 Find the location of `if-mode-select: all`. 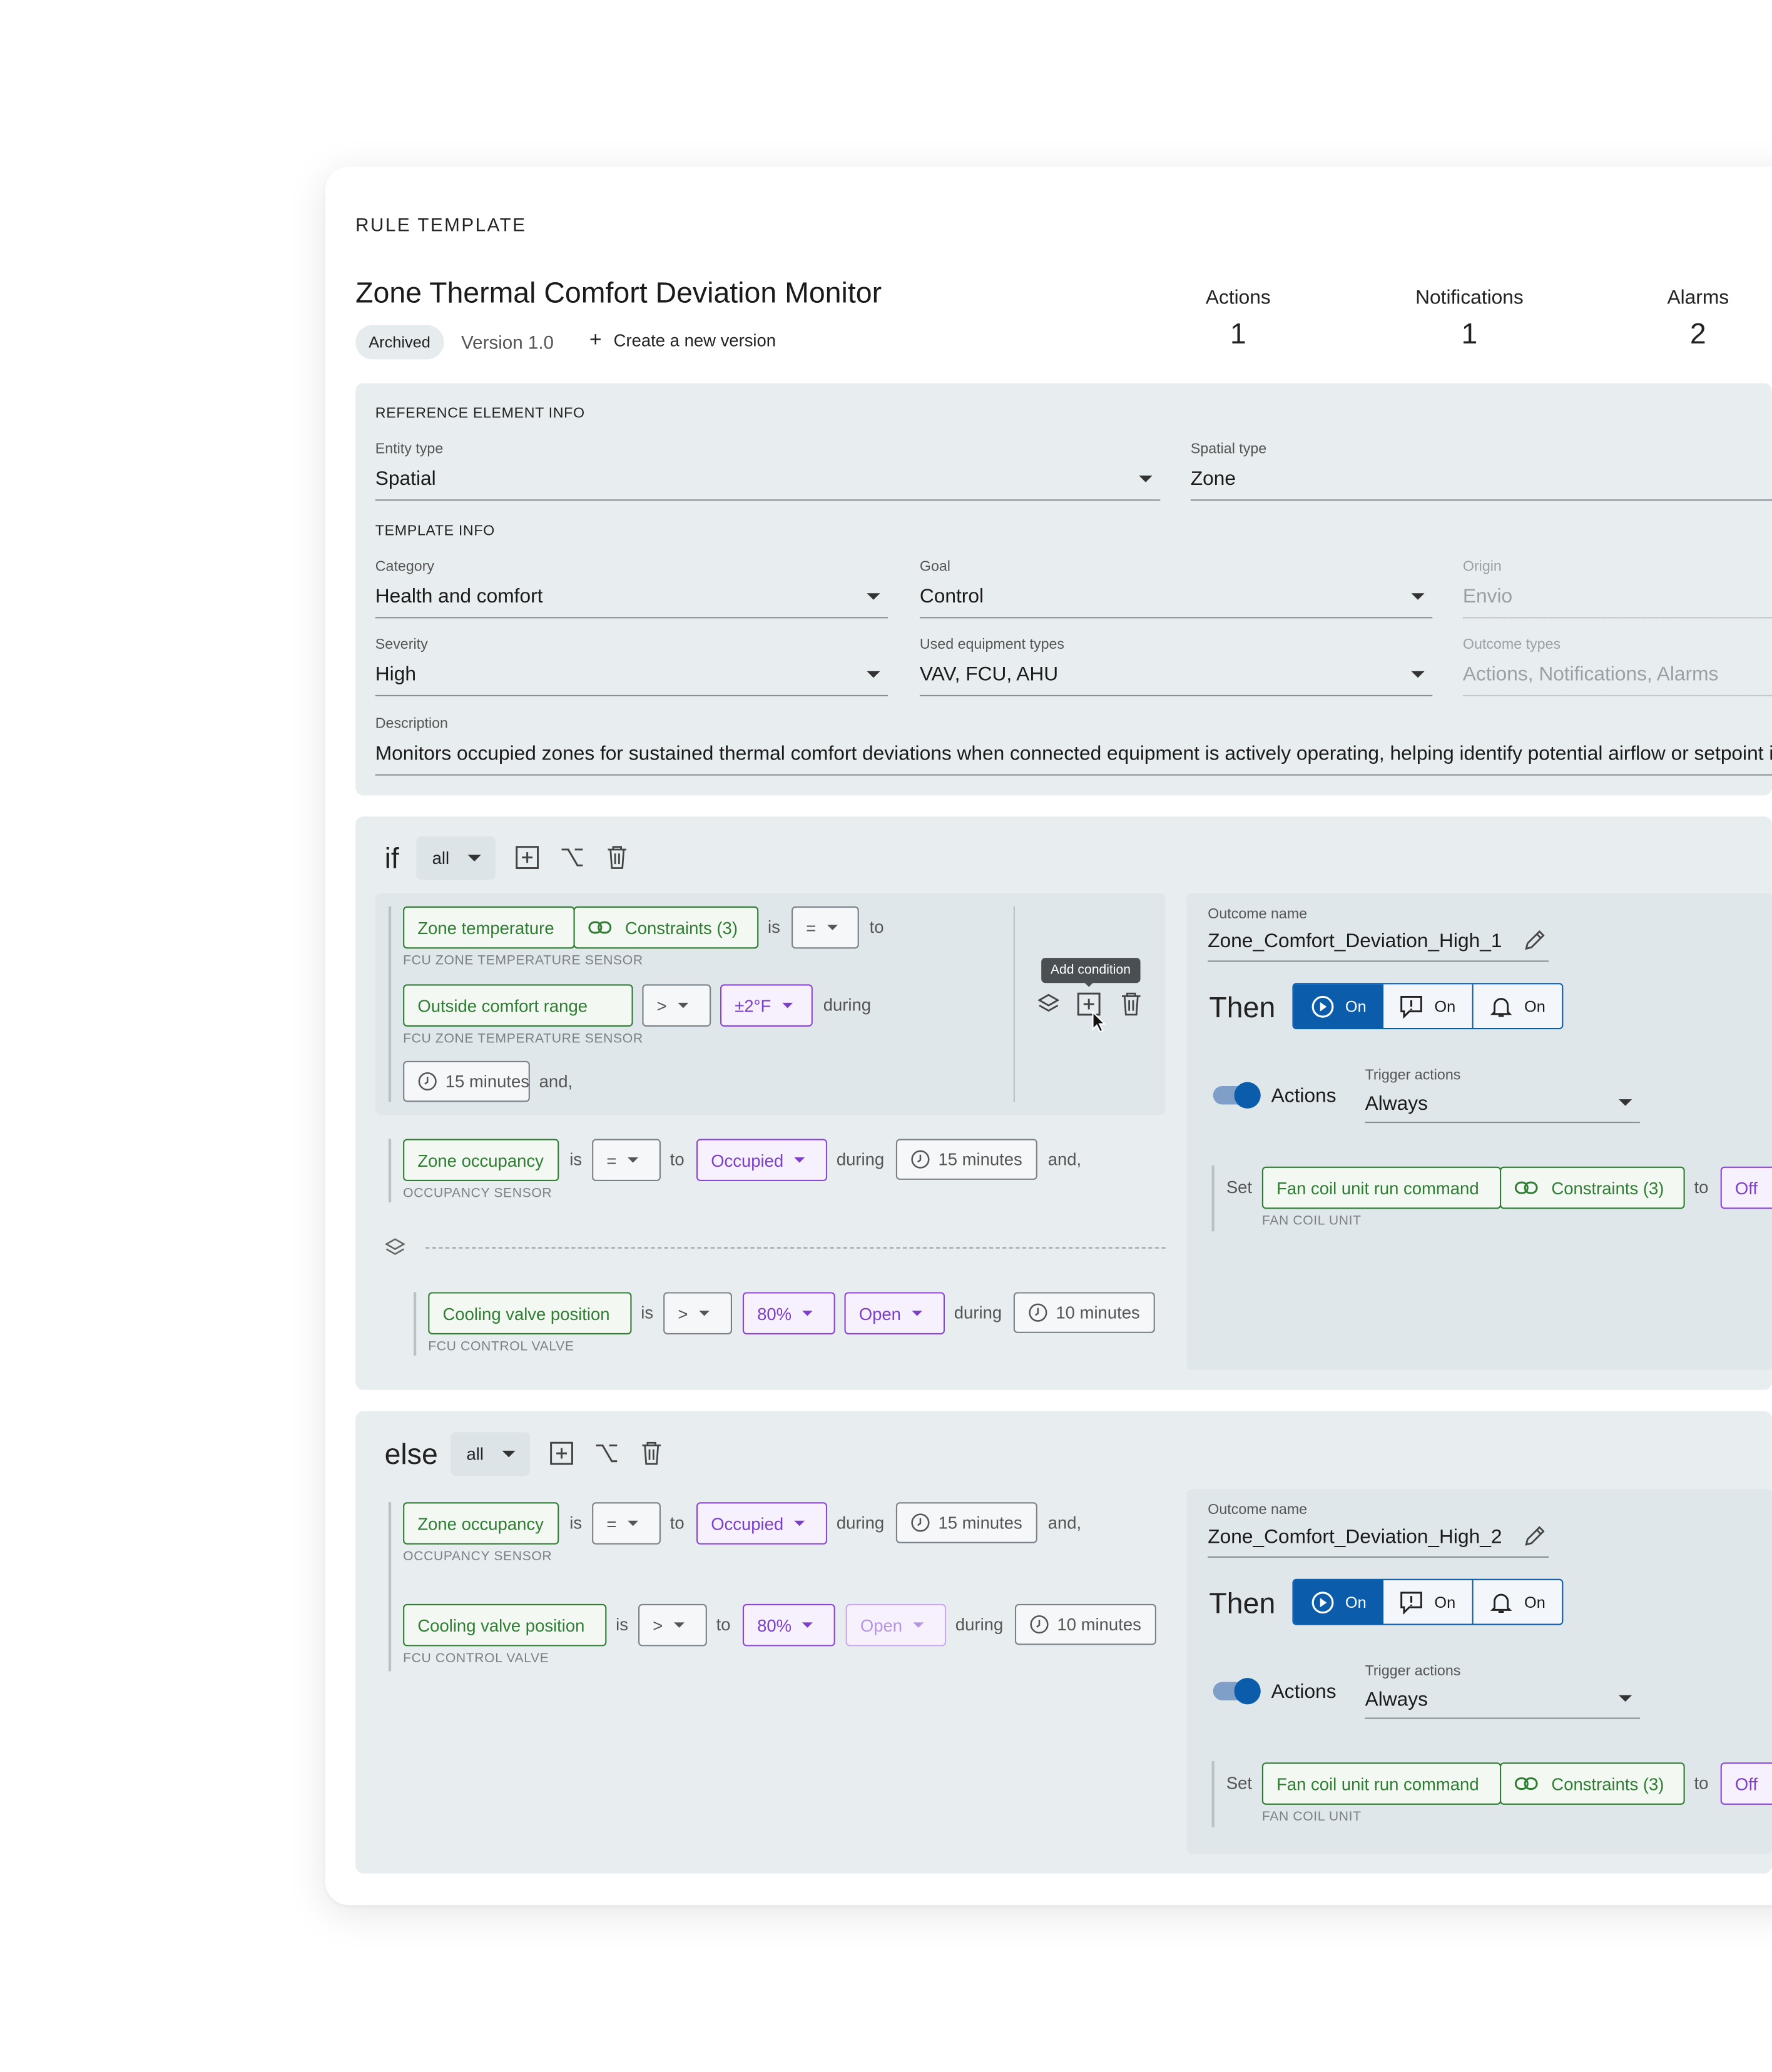

if-mode-select: all is located at coordinates (456, 858).